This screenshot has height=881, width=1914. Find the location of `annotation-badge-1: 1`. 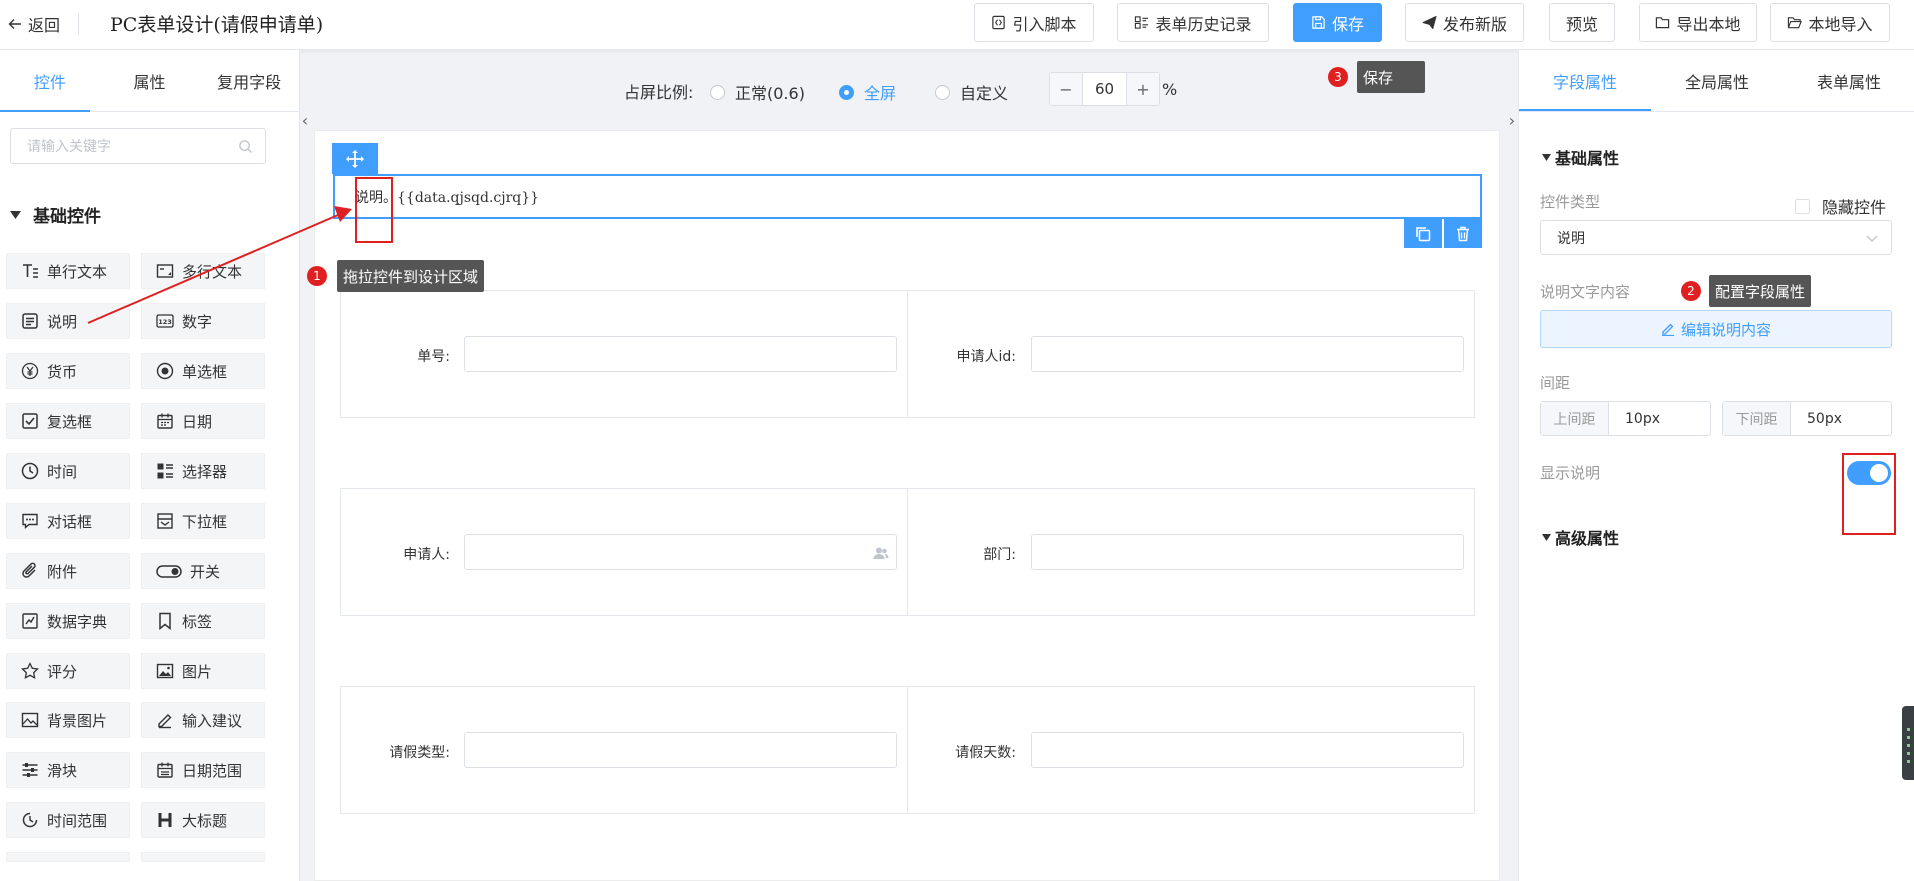

annotation-badge-1: 1 is located at coordinates (317, 276).